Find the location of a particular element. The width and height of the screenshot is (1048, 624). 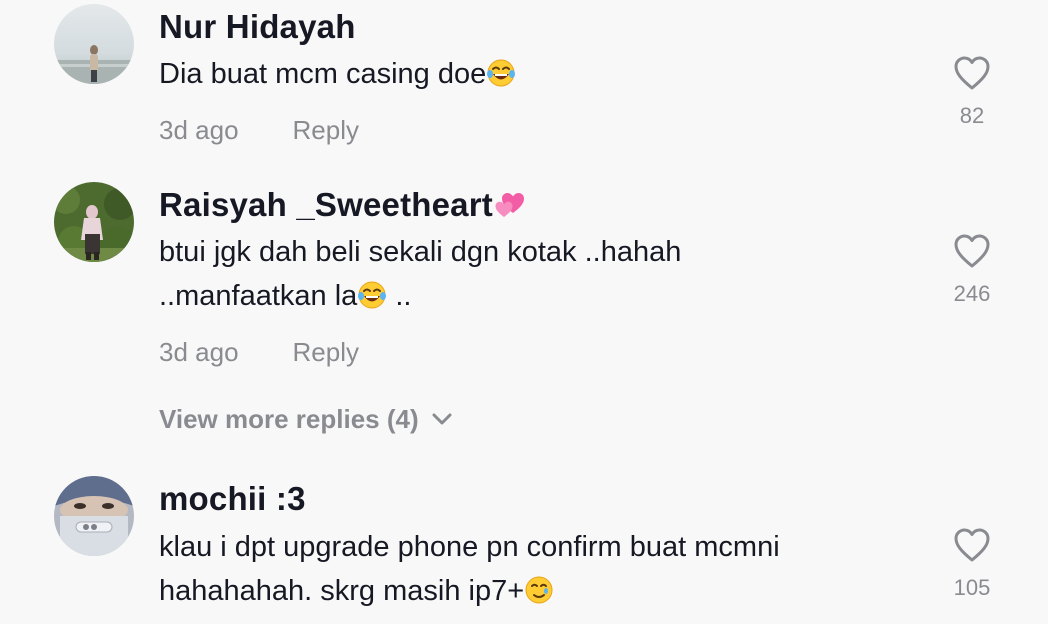

like-count: 105 is located at coordinates (972, 587).